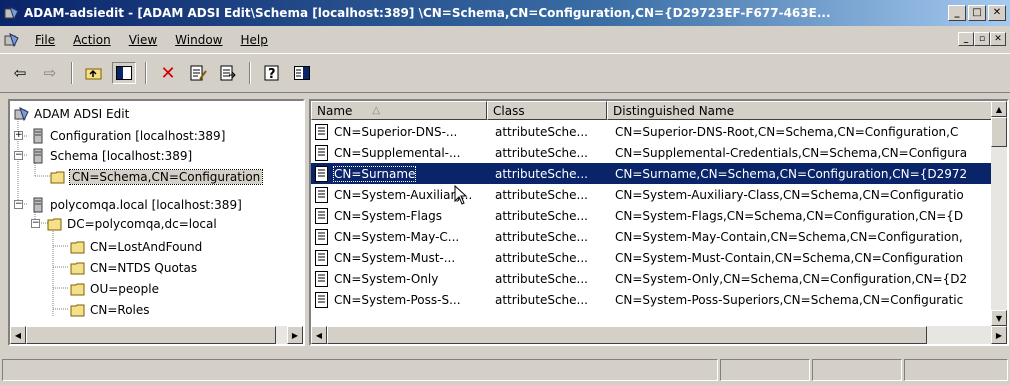  I want to click on menu-window: Window, so click(198, 40).